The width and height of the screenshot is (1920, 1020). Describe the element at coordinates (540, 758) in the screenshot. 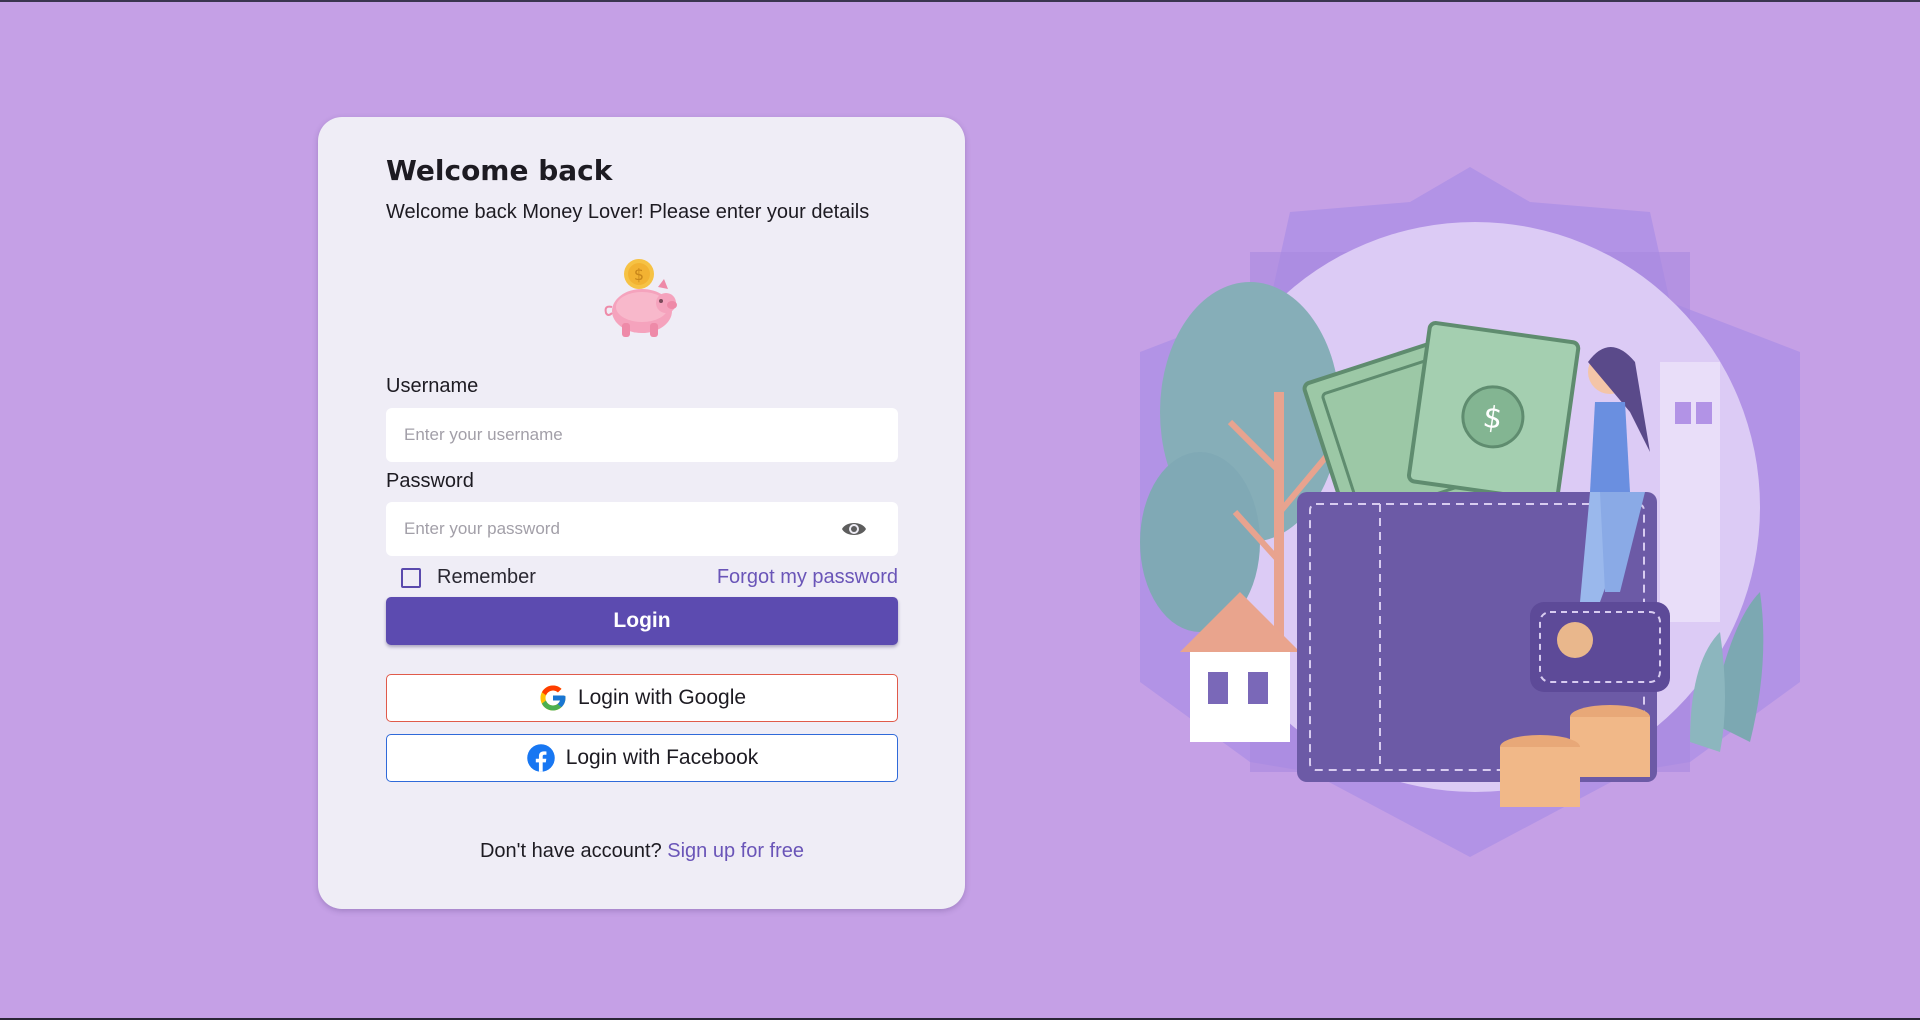

I see `facebook-icon` at that location.